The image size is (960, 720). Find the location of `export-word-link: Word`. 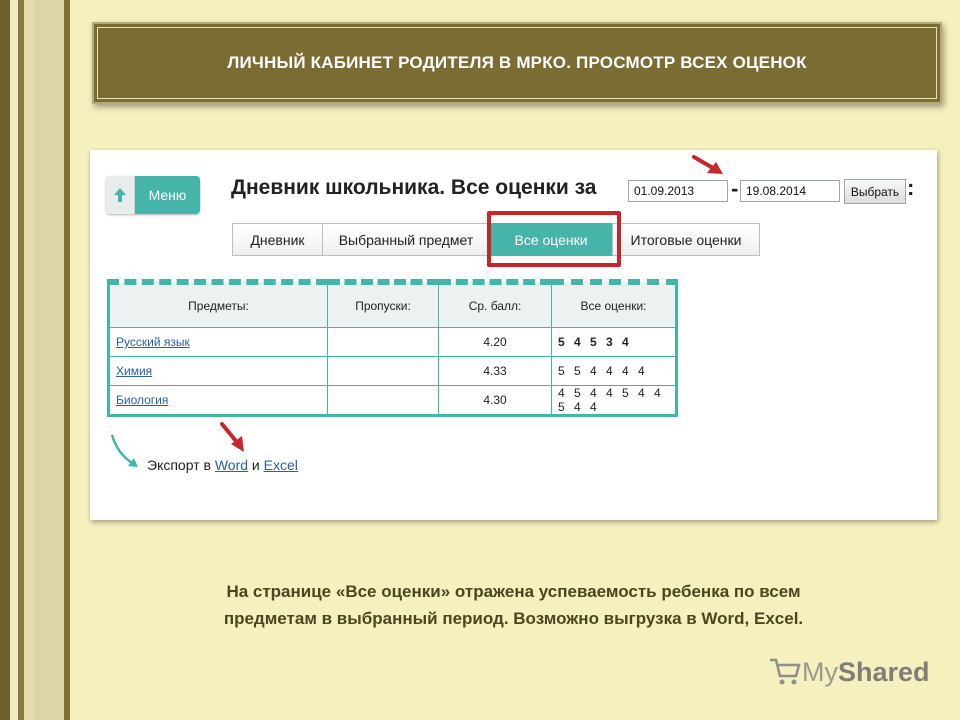

export-word-link: Word is located at coordinates (231, 465).